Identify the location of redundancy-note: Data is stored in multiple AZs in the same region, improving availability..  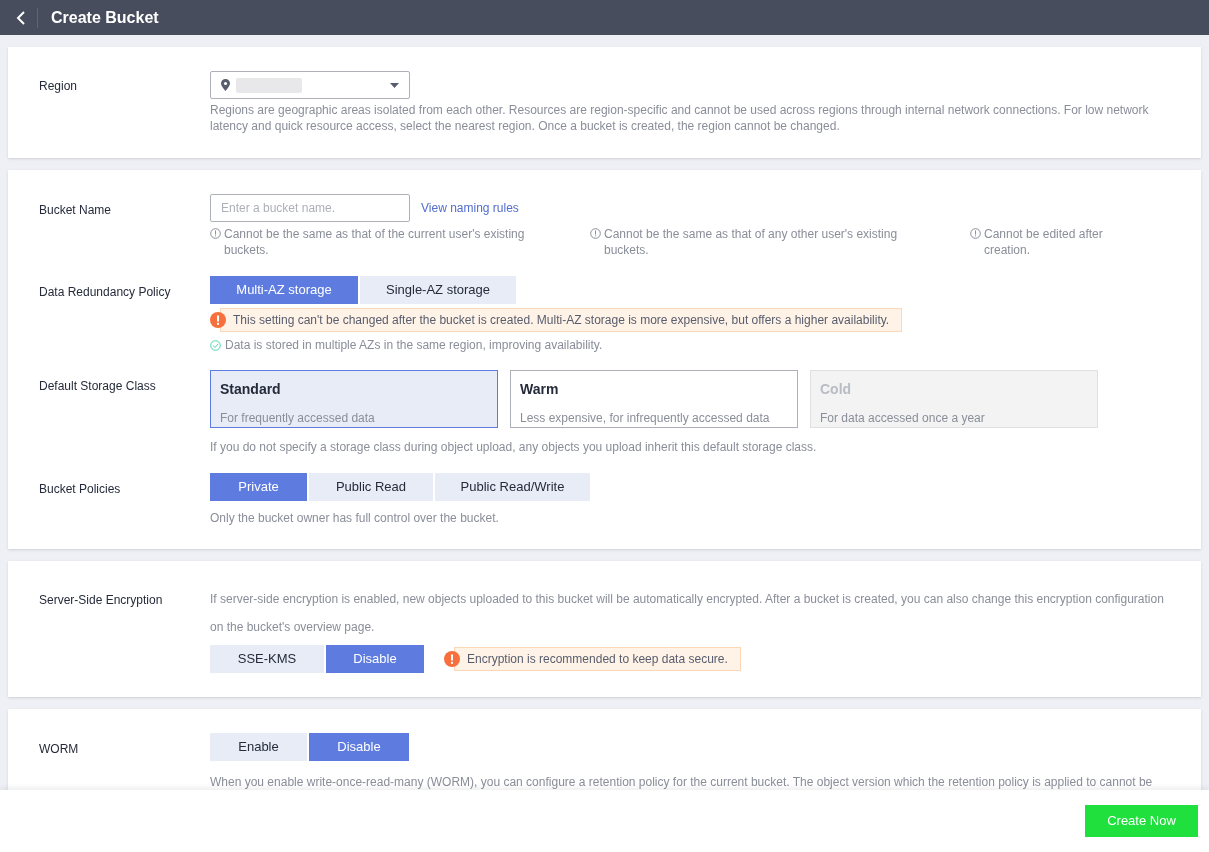
(414, 345).